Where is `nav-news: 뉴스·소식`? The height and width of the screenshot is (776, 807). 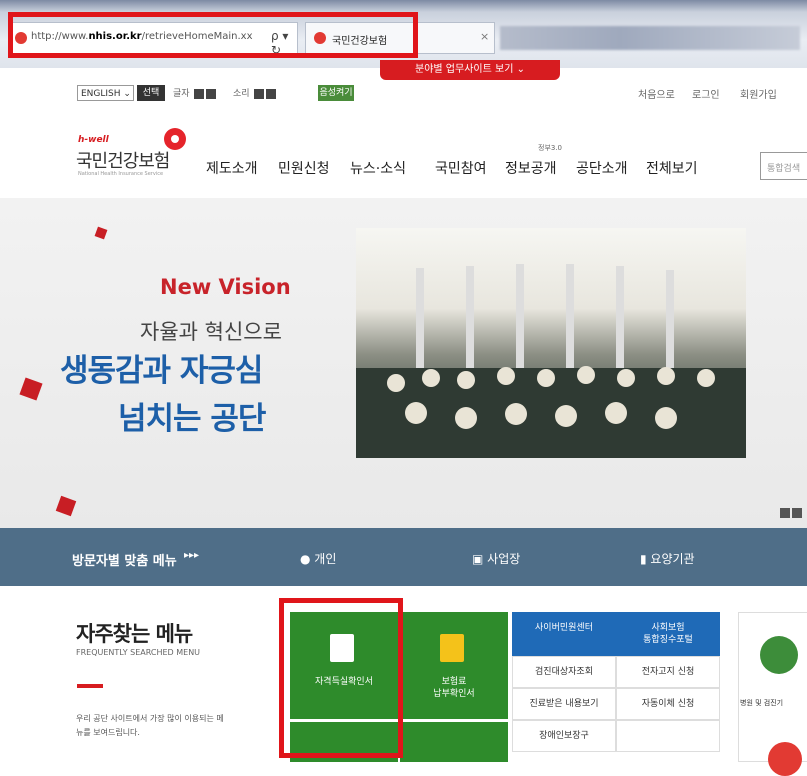
nav-news: 뉴스·소식 is located at coordinates (378, 168).